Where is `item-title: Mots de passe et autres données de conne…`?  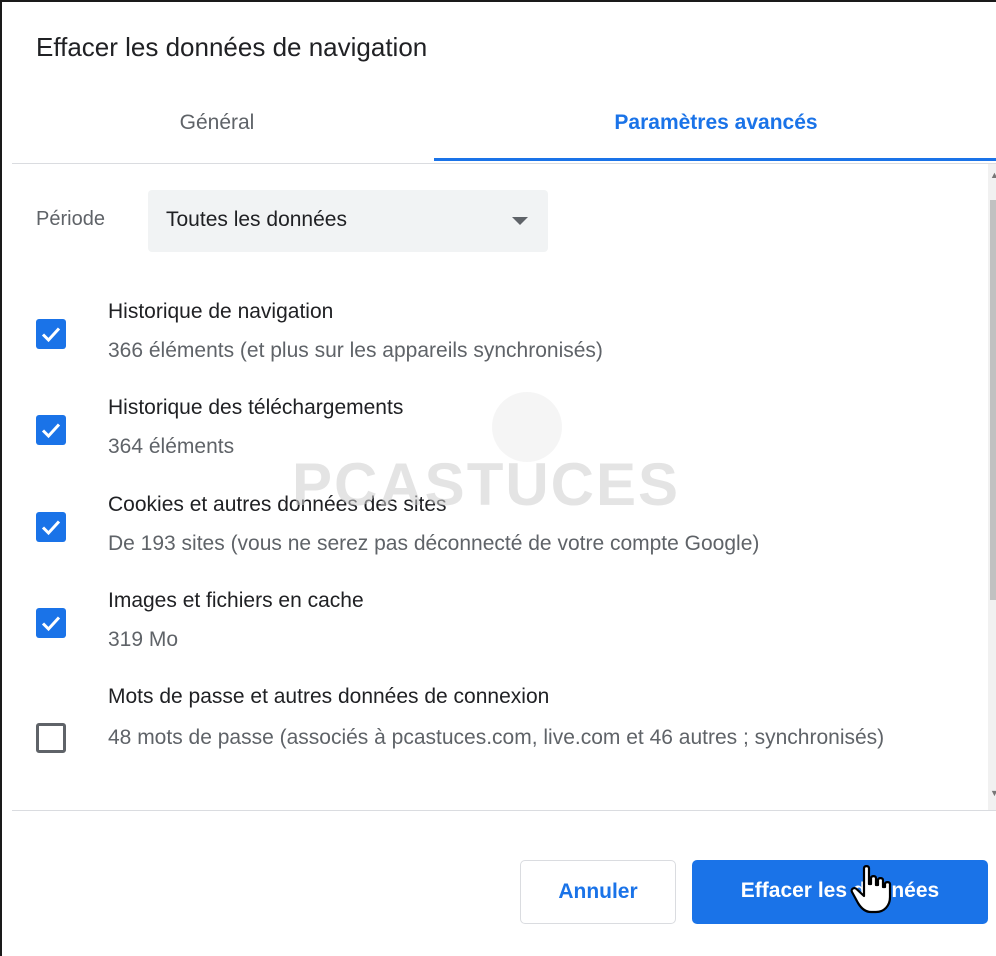
item-title: Mots de passe et autres données de conne… is located at coordinates (329, 696).